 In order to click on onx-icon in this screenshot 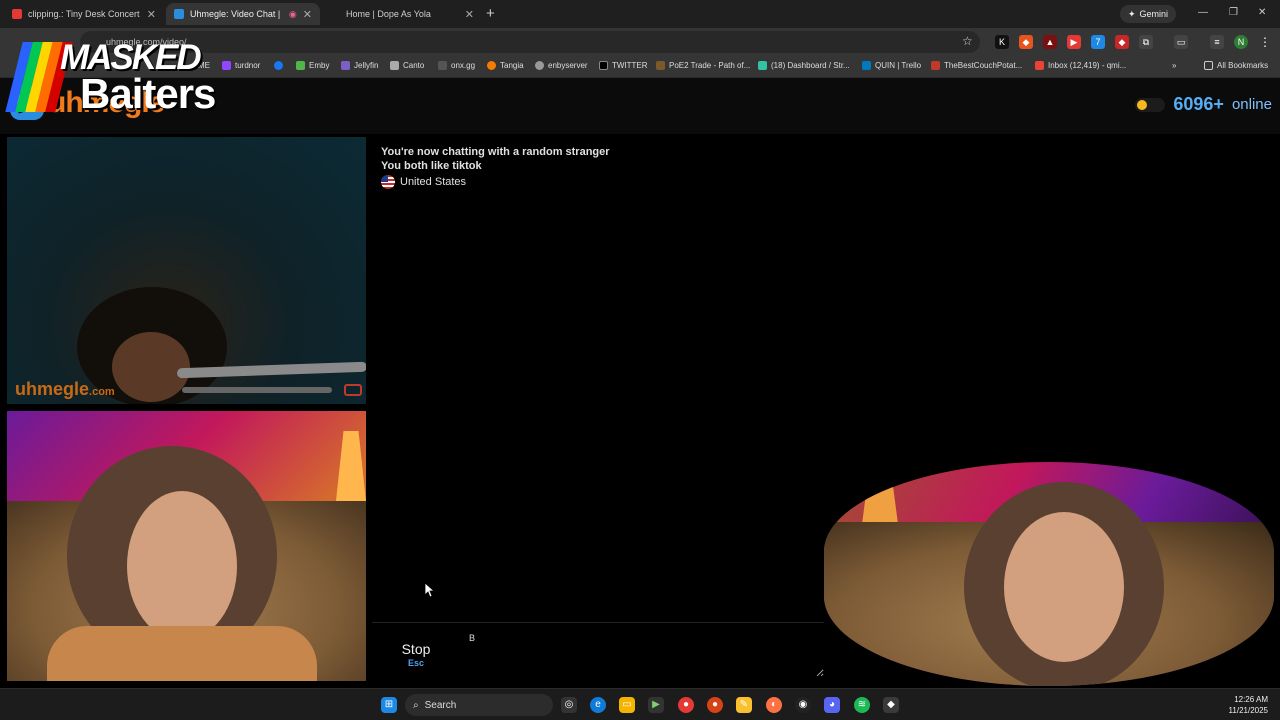, I will do `click(442, 65)`.